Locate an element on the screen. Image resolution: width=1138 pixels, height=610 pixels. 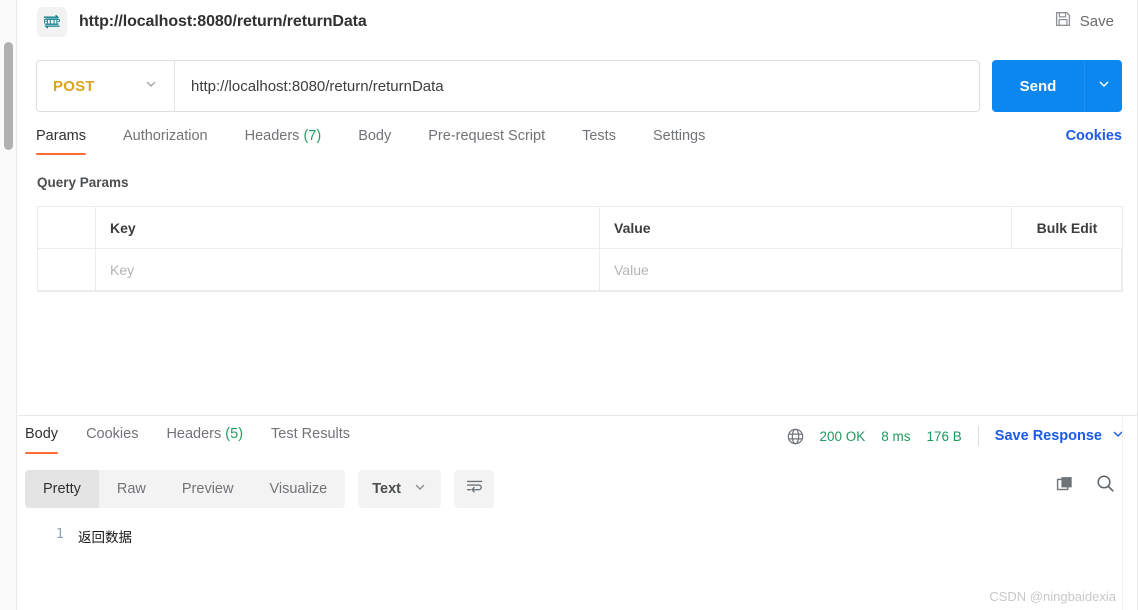
view-mode-raw: Raw is located at coordinates (131, 489).